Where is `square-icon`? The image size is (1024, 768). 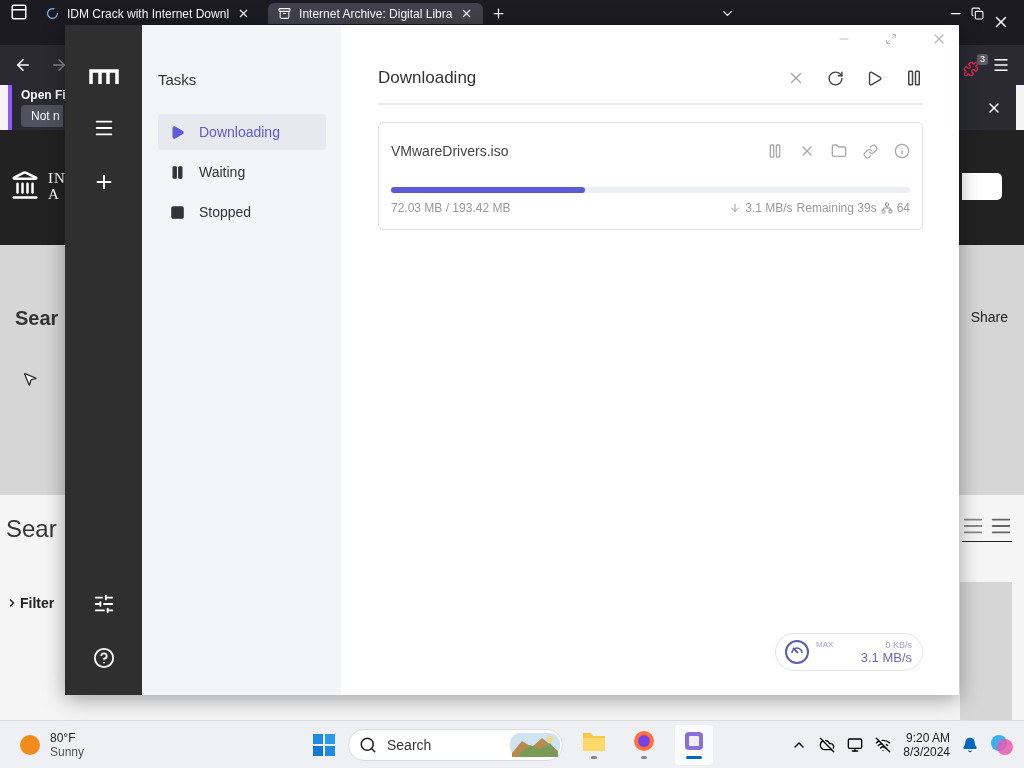
square-icon is located at coordinates (177, 212).